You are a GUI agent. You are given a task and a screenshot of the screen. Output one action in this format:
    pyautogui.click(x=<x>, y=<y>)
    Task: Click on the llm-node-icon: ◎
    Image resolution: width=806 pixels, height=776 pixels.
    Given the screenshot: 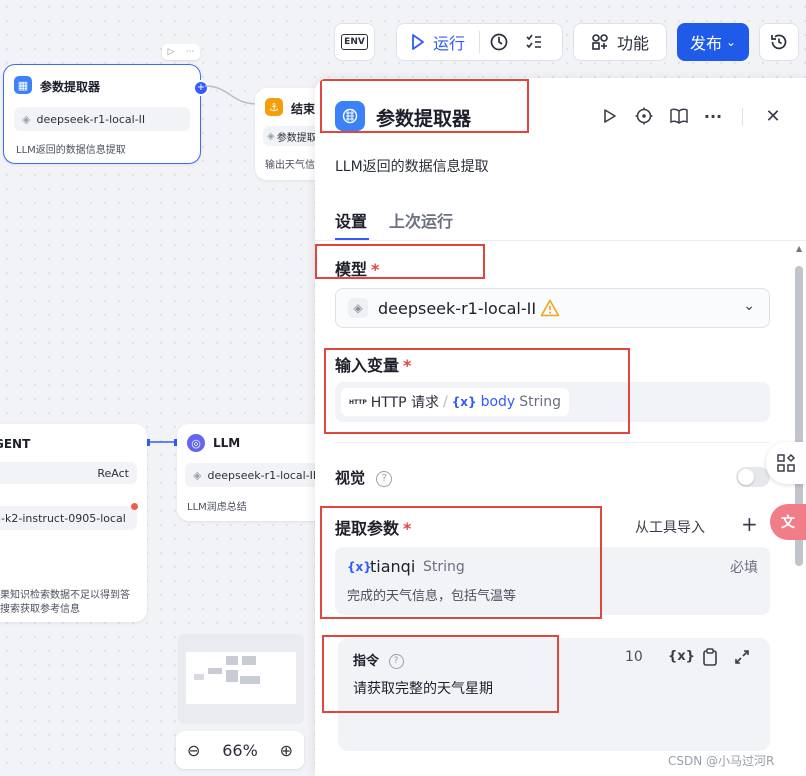 What is the action you would take?
    pyautogui.click(x=196, y=443)
    